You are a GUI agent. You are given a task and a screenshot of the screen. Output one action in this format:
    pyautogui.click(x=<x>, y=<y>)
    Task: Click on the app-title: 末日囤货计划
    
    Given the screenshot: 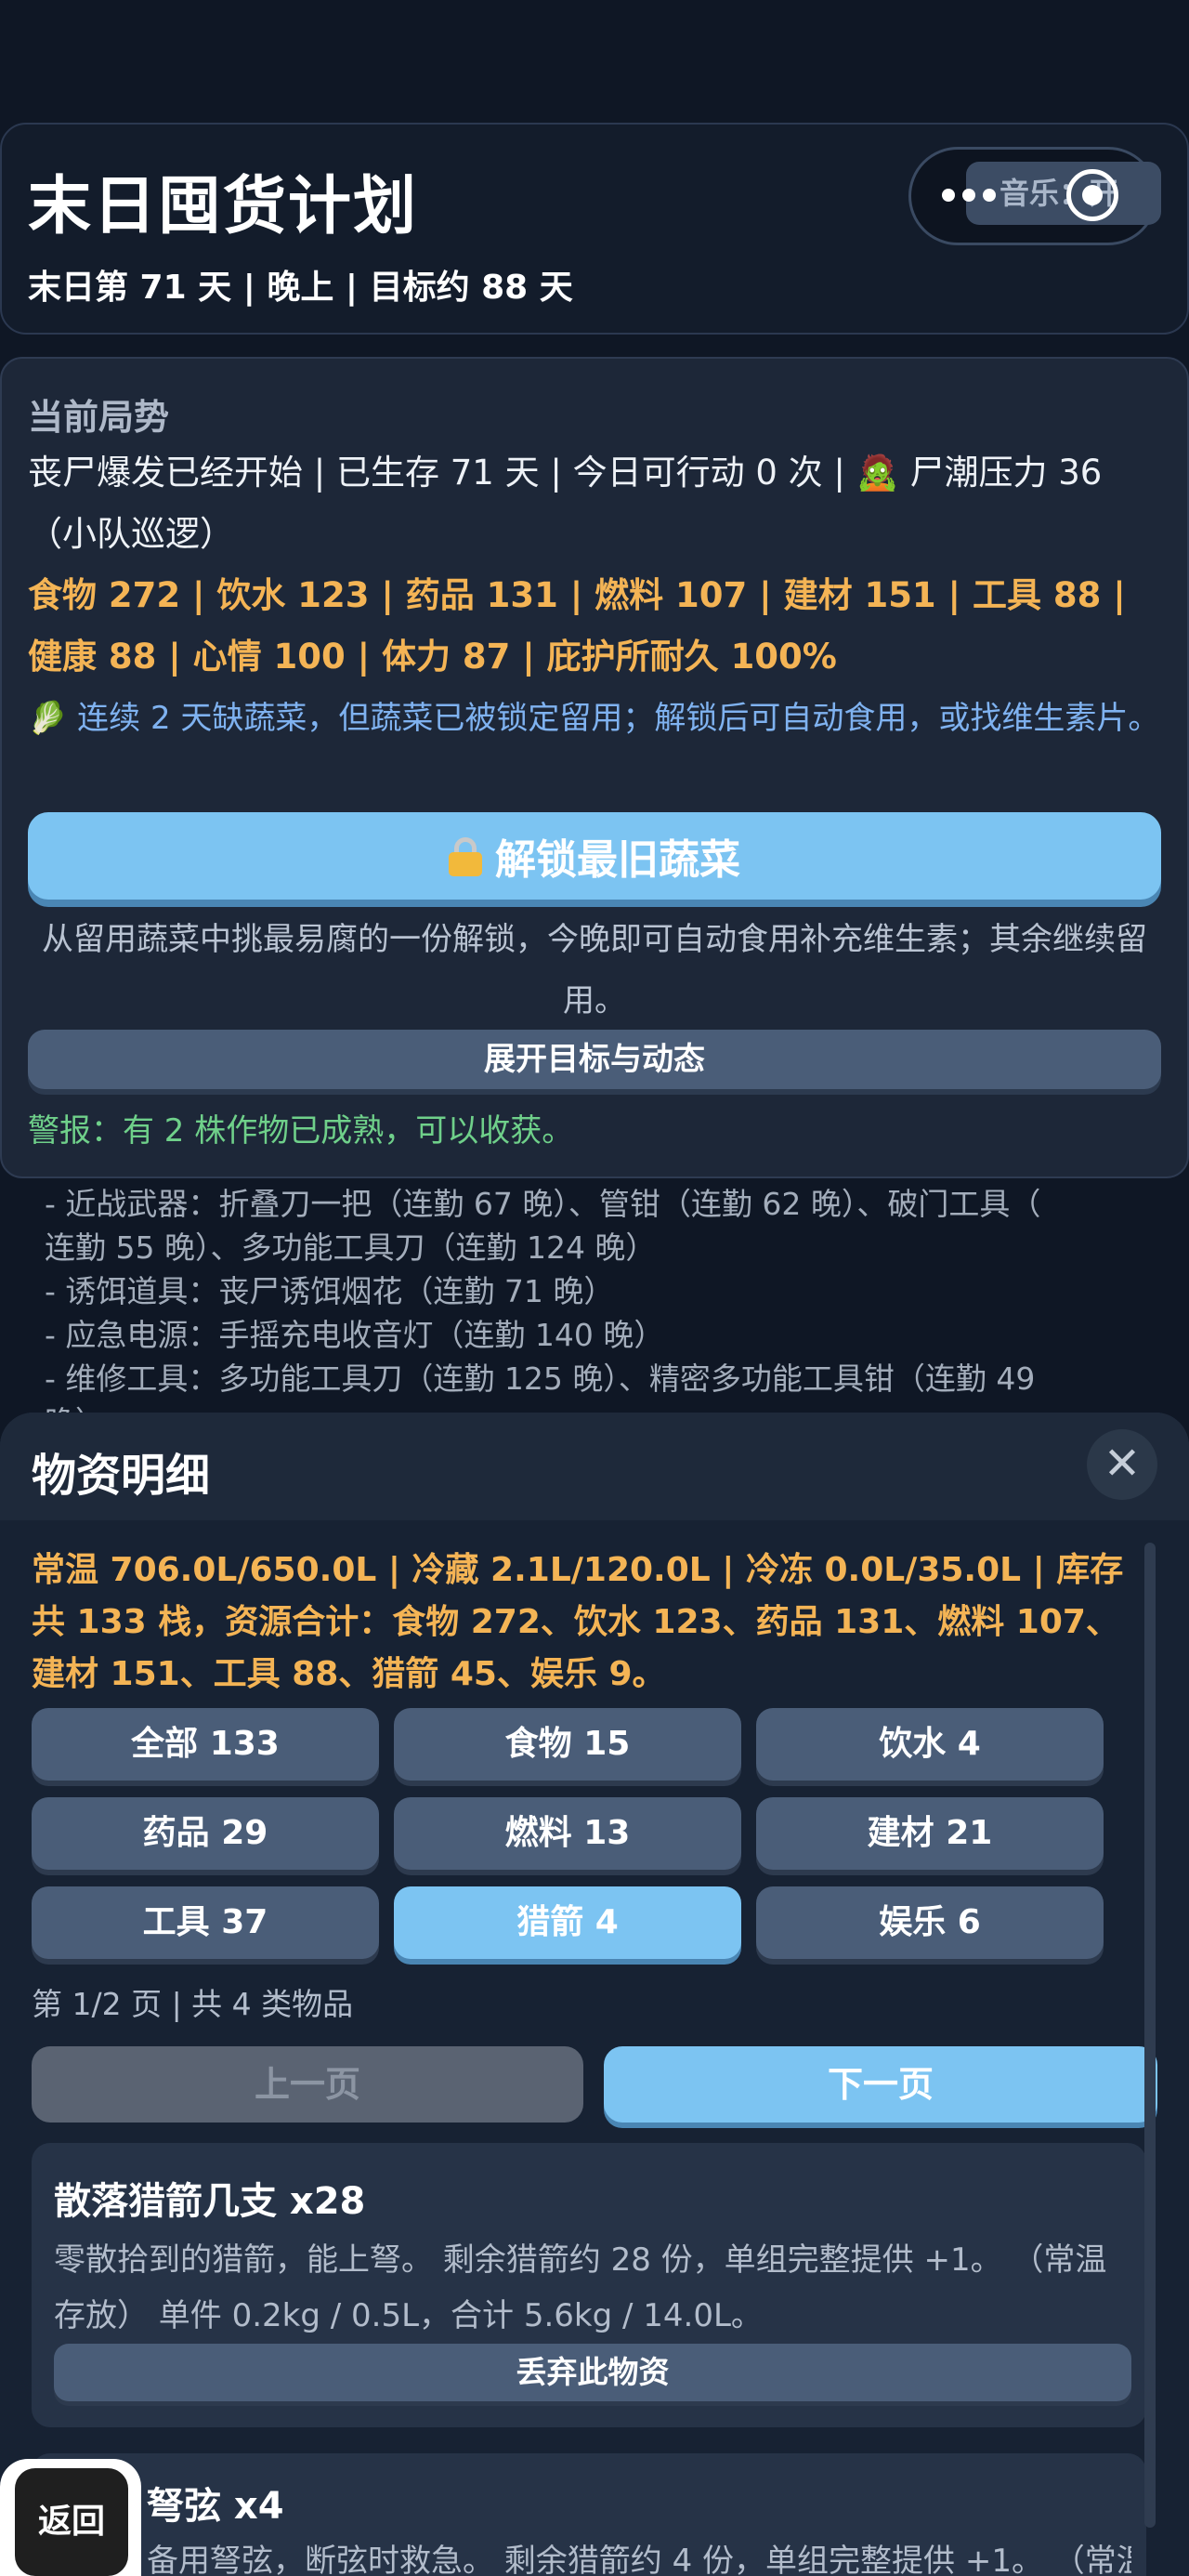 What is the action you would take?
    pyautogui.click(x=224, y=206)
    